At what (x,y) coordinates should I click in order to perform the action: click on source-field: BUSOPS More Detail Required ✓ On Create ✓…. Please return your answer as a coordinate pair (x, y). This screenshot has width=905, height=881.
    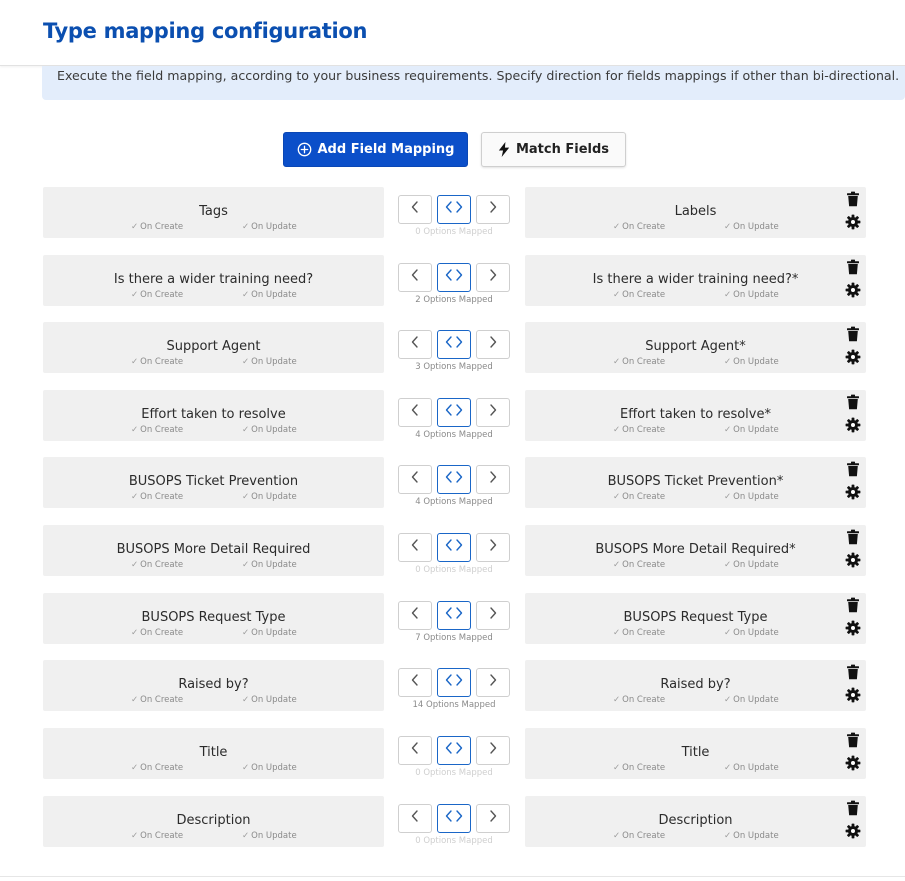
    Looking at the image, I should click on (213, 550).